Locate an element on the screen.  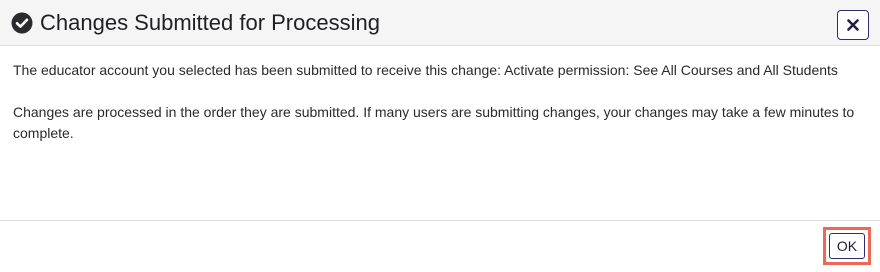
close-button is located at coordinates (853, 25).